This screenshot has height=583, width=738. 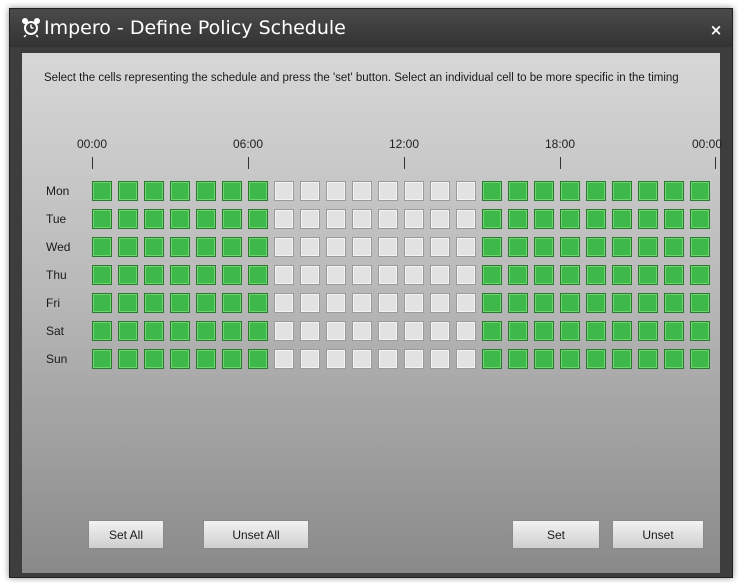 I want to click on close-button: ×, so click(x=716, y=30).